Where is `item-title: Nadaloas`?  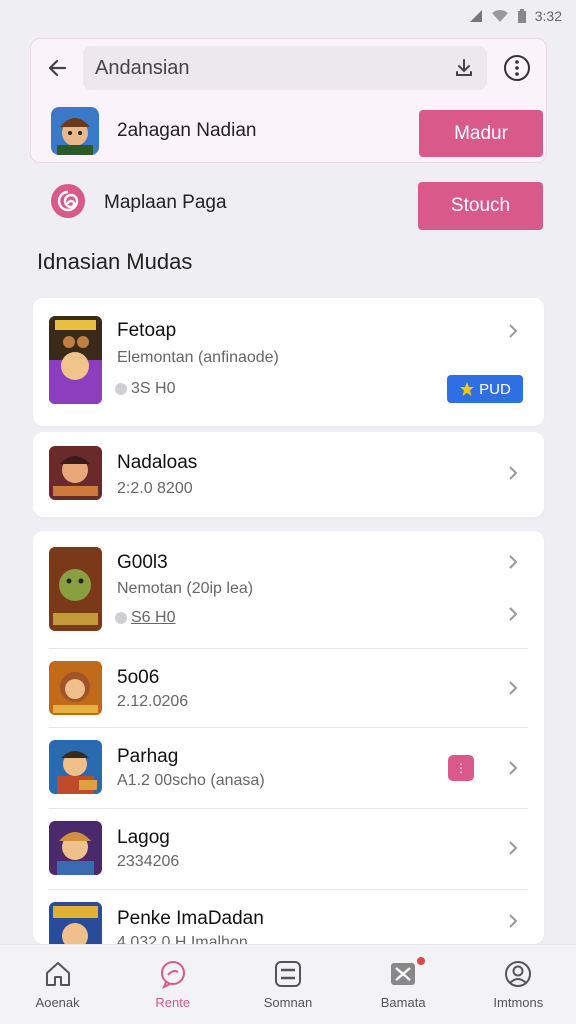
item-title: Nadaloas is located at coordinates (157, 462).